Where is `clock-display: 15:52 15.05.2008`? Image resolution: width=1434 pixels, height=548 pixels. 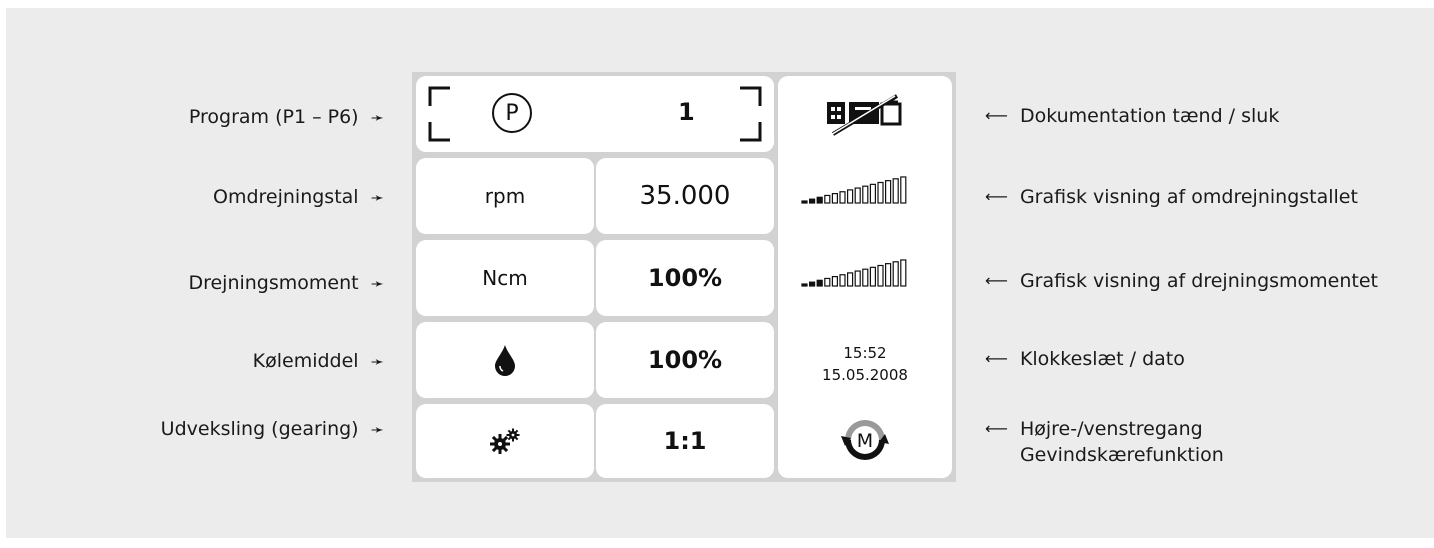
clock-display: 15:52 15.05.2008 is located at coordinates (865, 364).